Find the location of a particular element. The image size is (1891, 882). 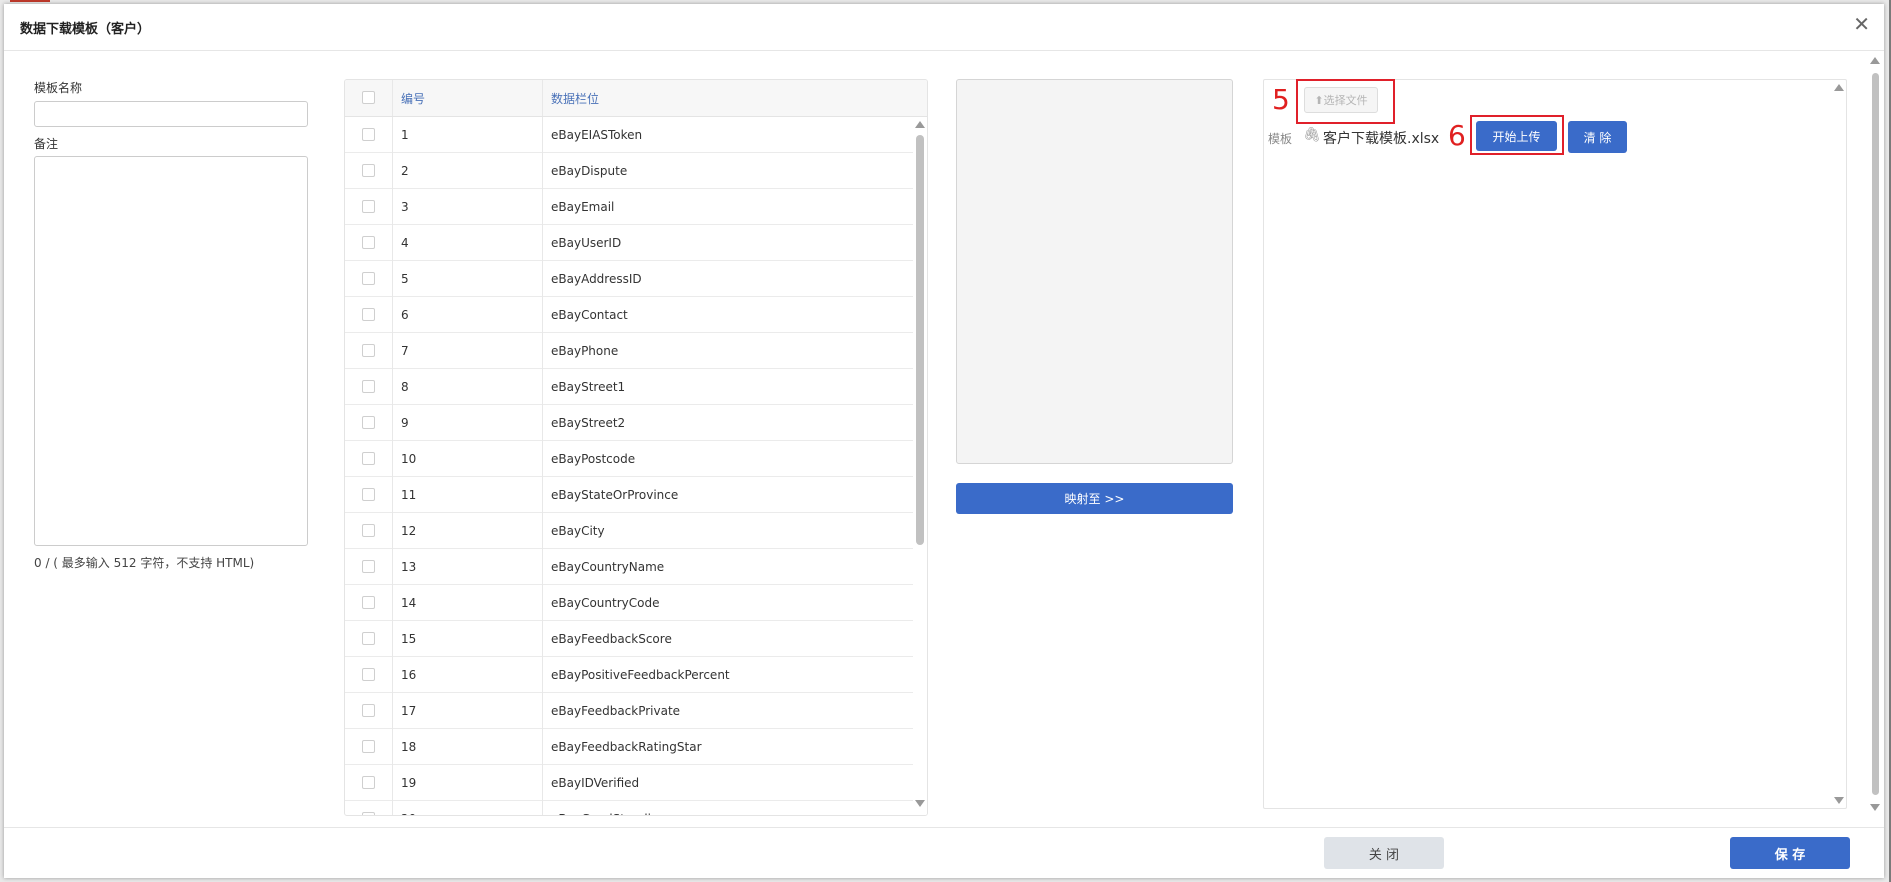

dialog-title: 数据下载模板（客户） is located at coordinates (85, 29).